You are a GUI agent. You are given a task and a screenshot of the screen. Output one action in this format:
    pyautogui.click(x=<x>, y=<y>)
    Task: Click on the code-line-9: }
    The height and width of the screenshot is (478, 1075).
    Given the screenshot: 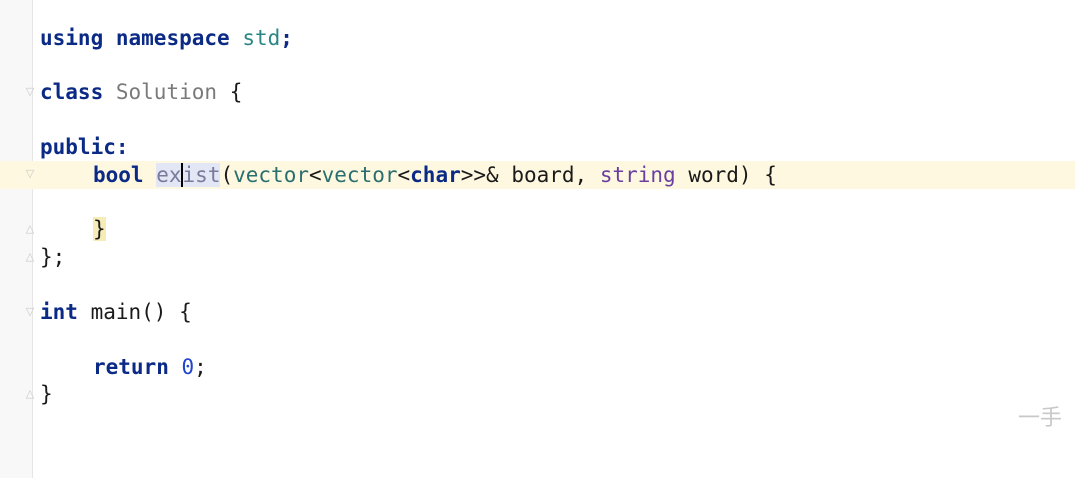 What is the action you would take?
    pyautogui.click(x=537, y=394)
    